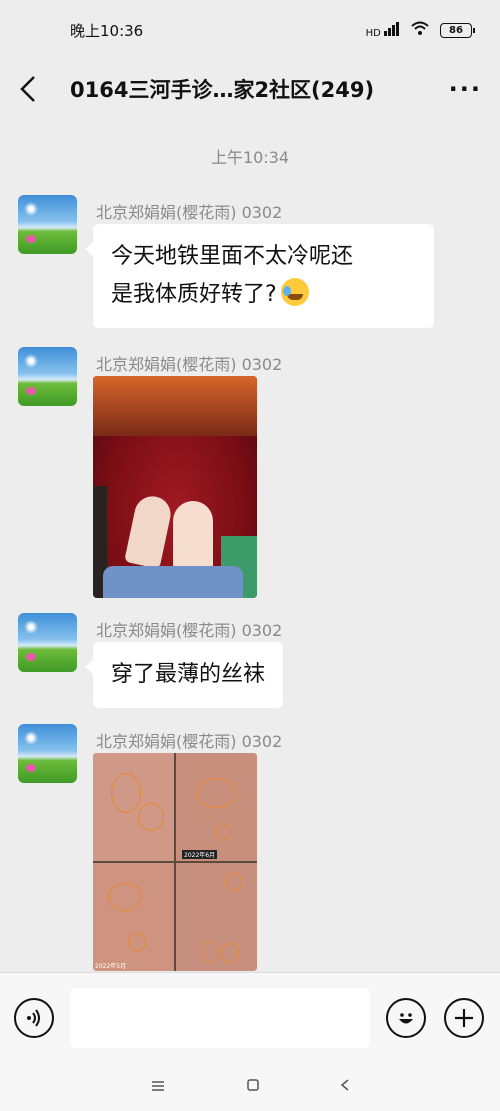 This screenshot has height=1111, width=500. What do you see at coordinates (465, 89) in the screenshot?
I see `more-icon: ···` at bounding box center [465, 89].